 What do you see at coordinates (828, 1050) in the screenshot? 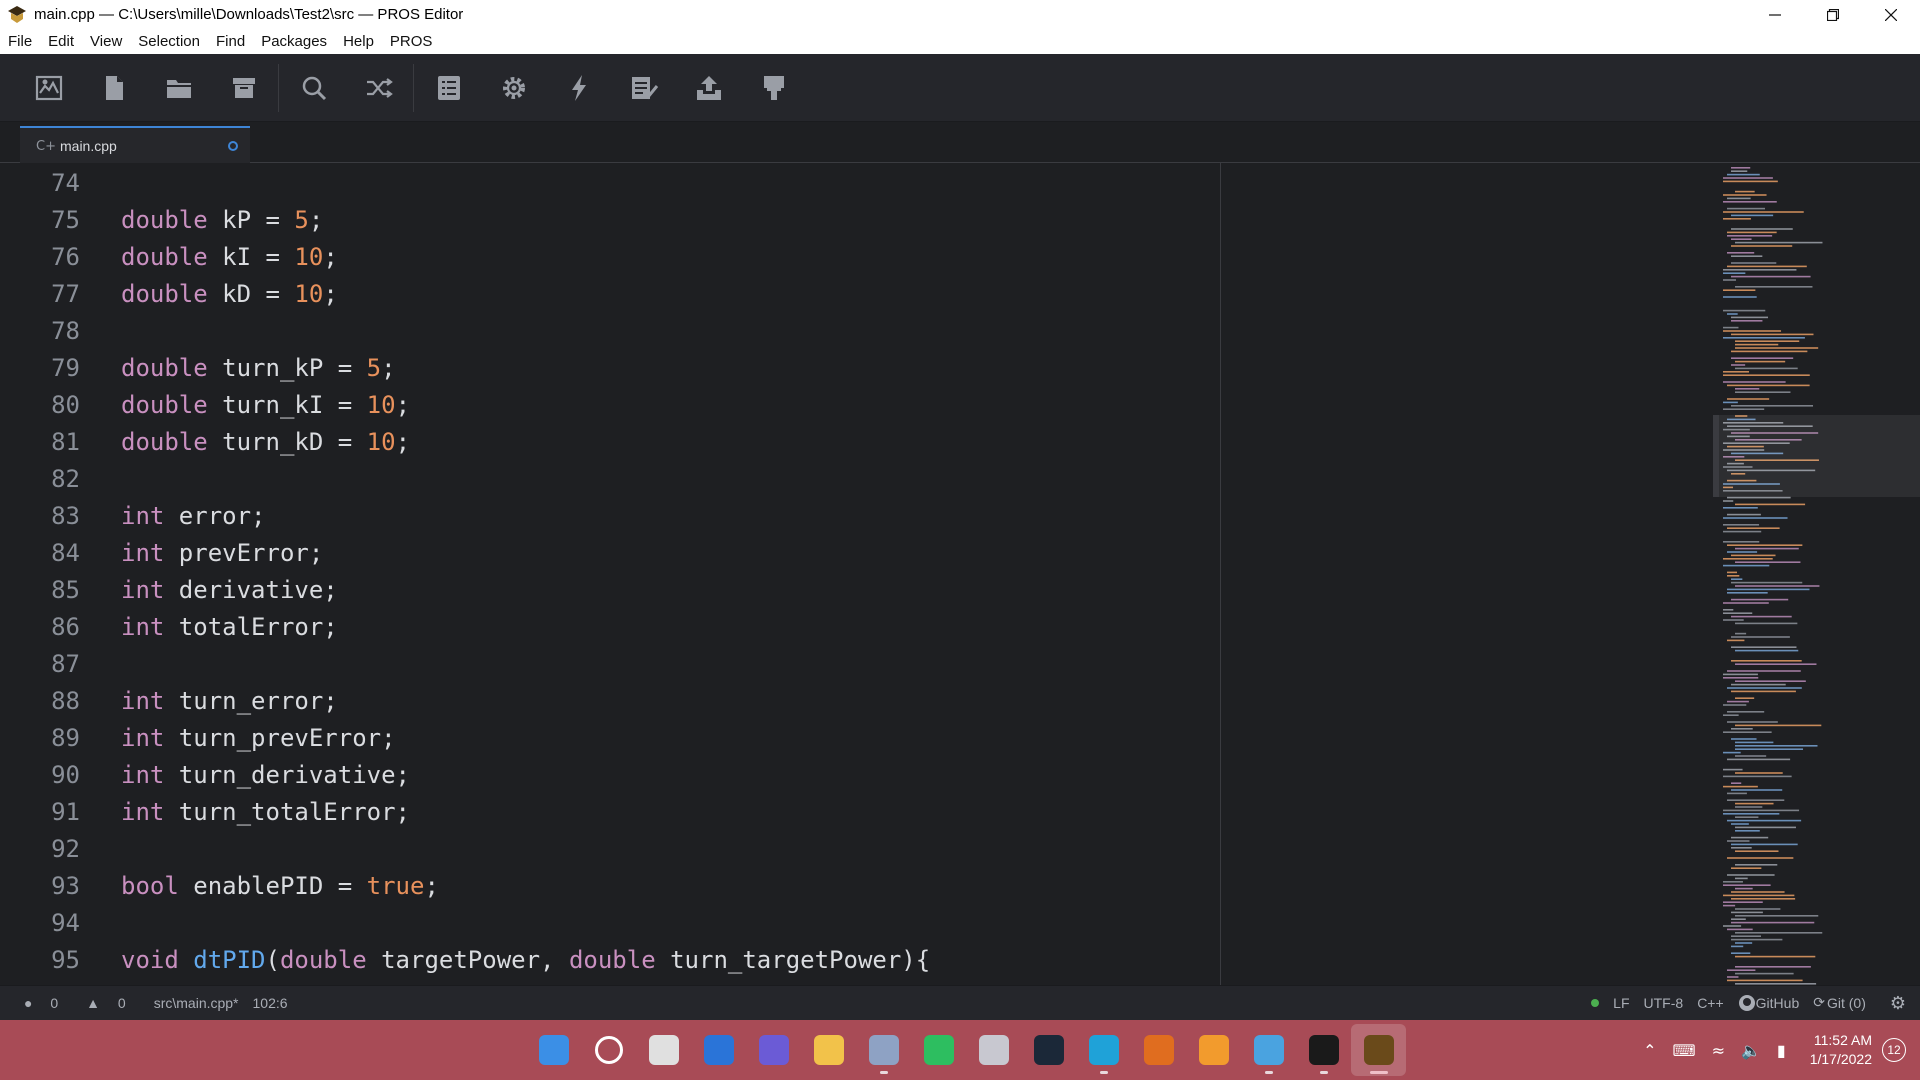
I see `file-explorer-taskbar-button` at bounding box center [828, 1050].